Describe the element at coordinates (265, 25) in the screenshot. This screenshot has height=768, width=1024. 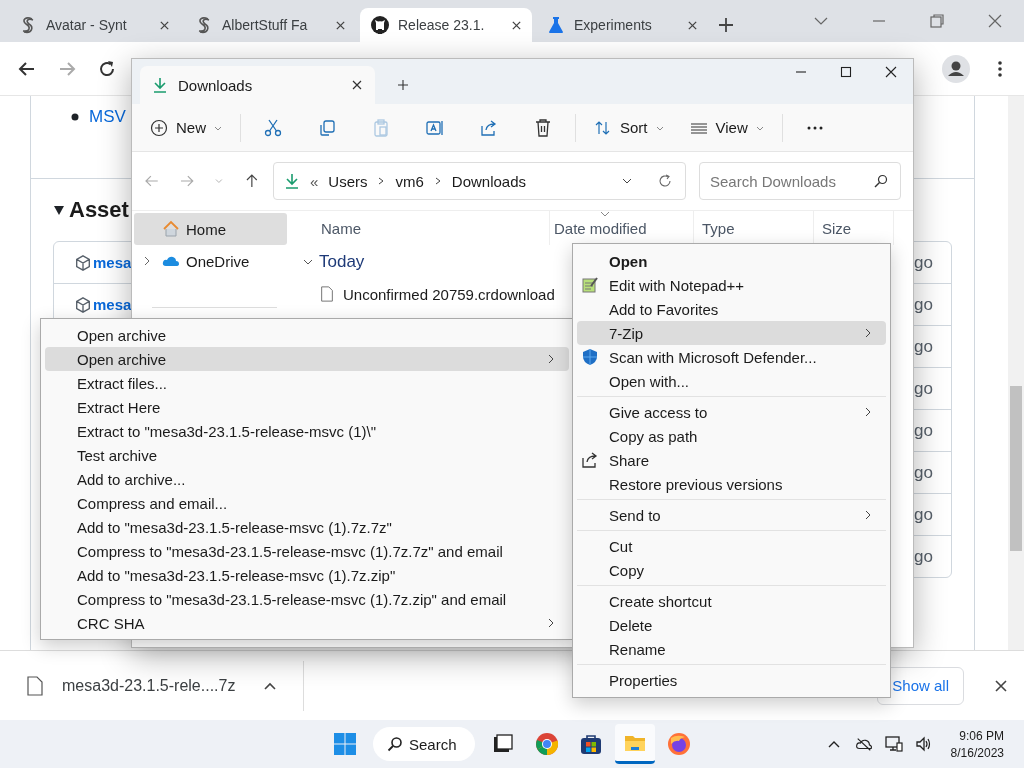
I see `tab-title: AlbertStuff Fa` at that location.